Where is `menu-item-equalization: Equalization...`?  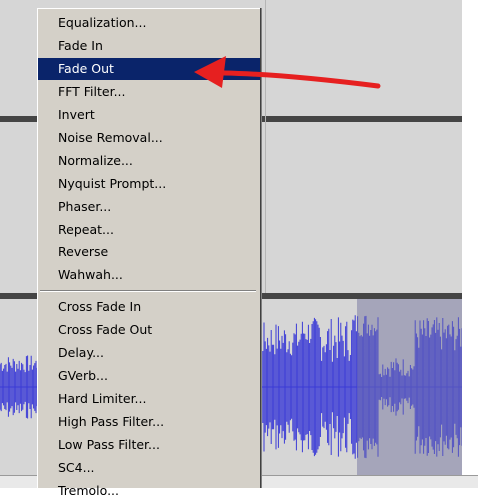 menu-item-equalization: Equalization... is located at coordinates (149, 23).